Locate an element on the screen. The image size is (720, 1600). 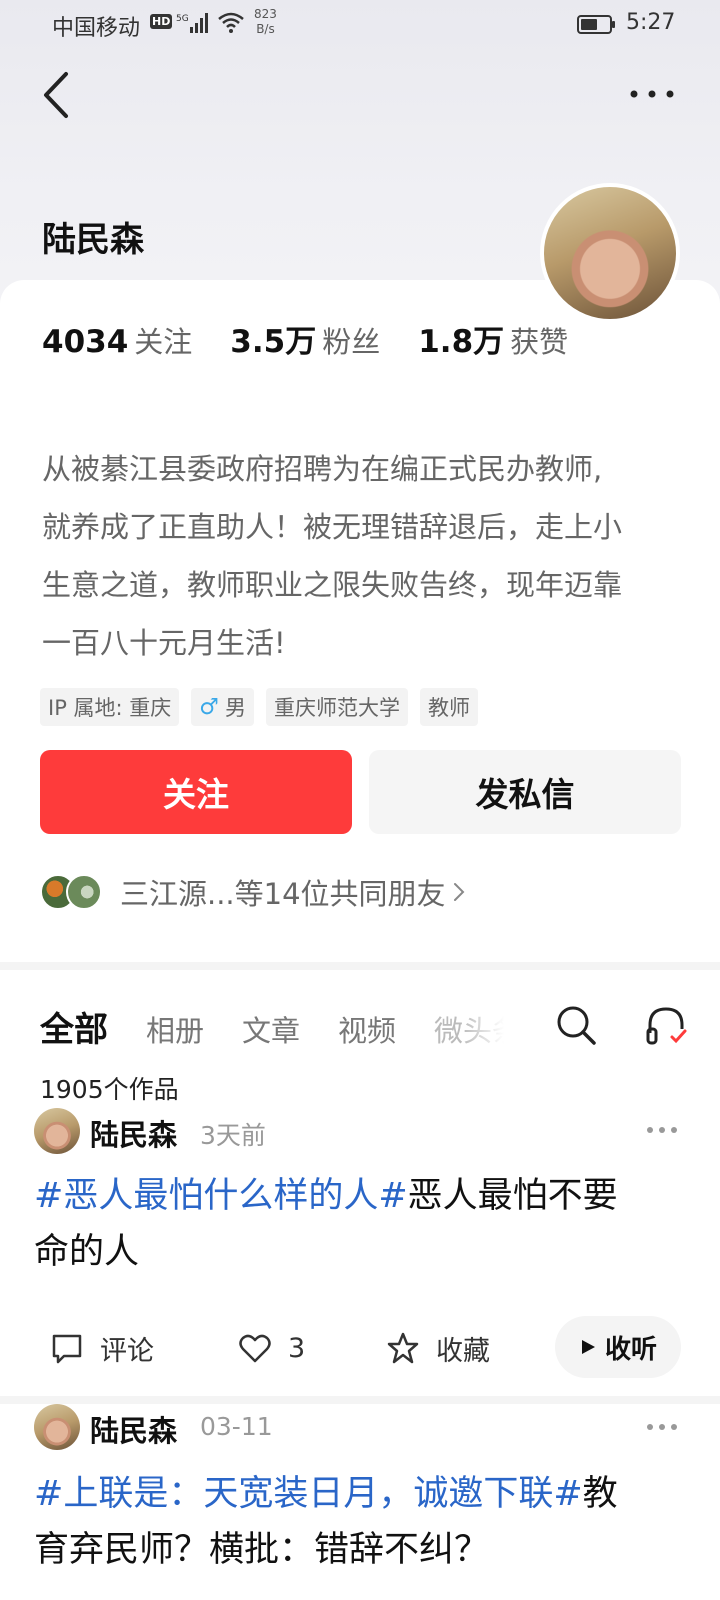
clock: 5:27 is located at coordinates (651, 22).